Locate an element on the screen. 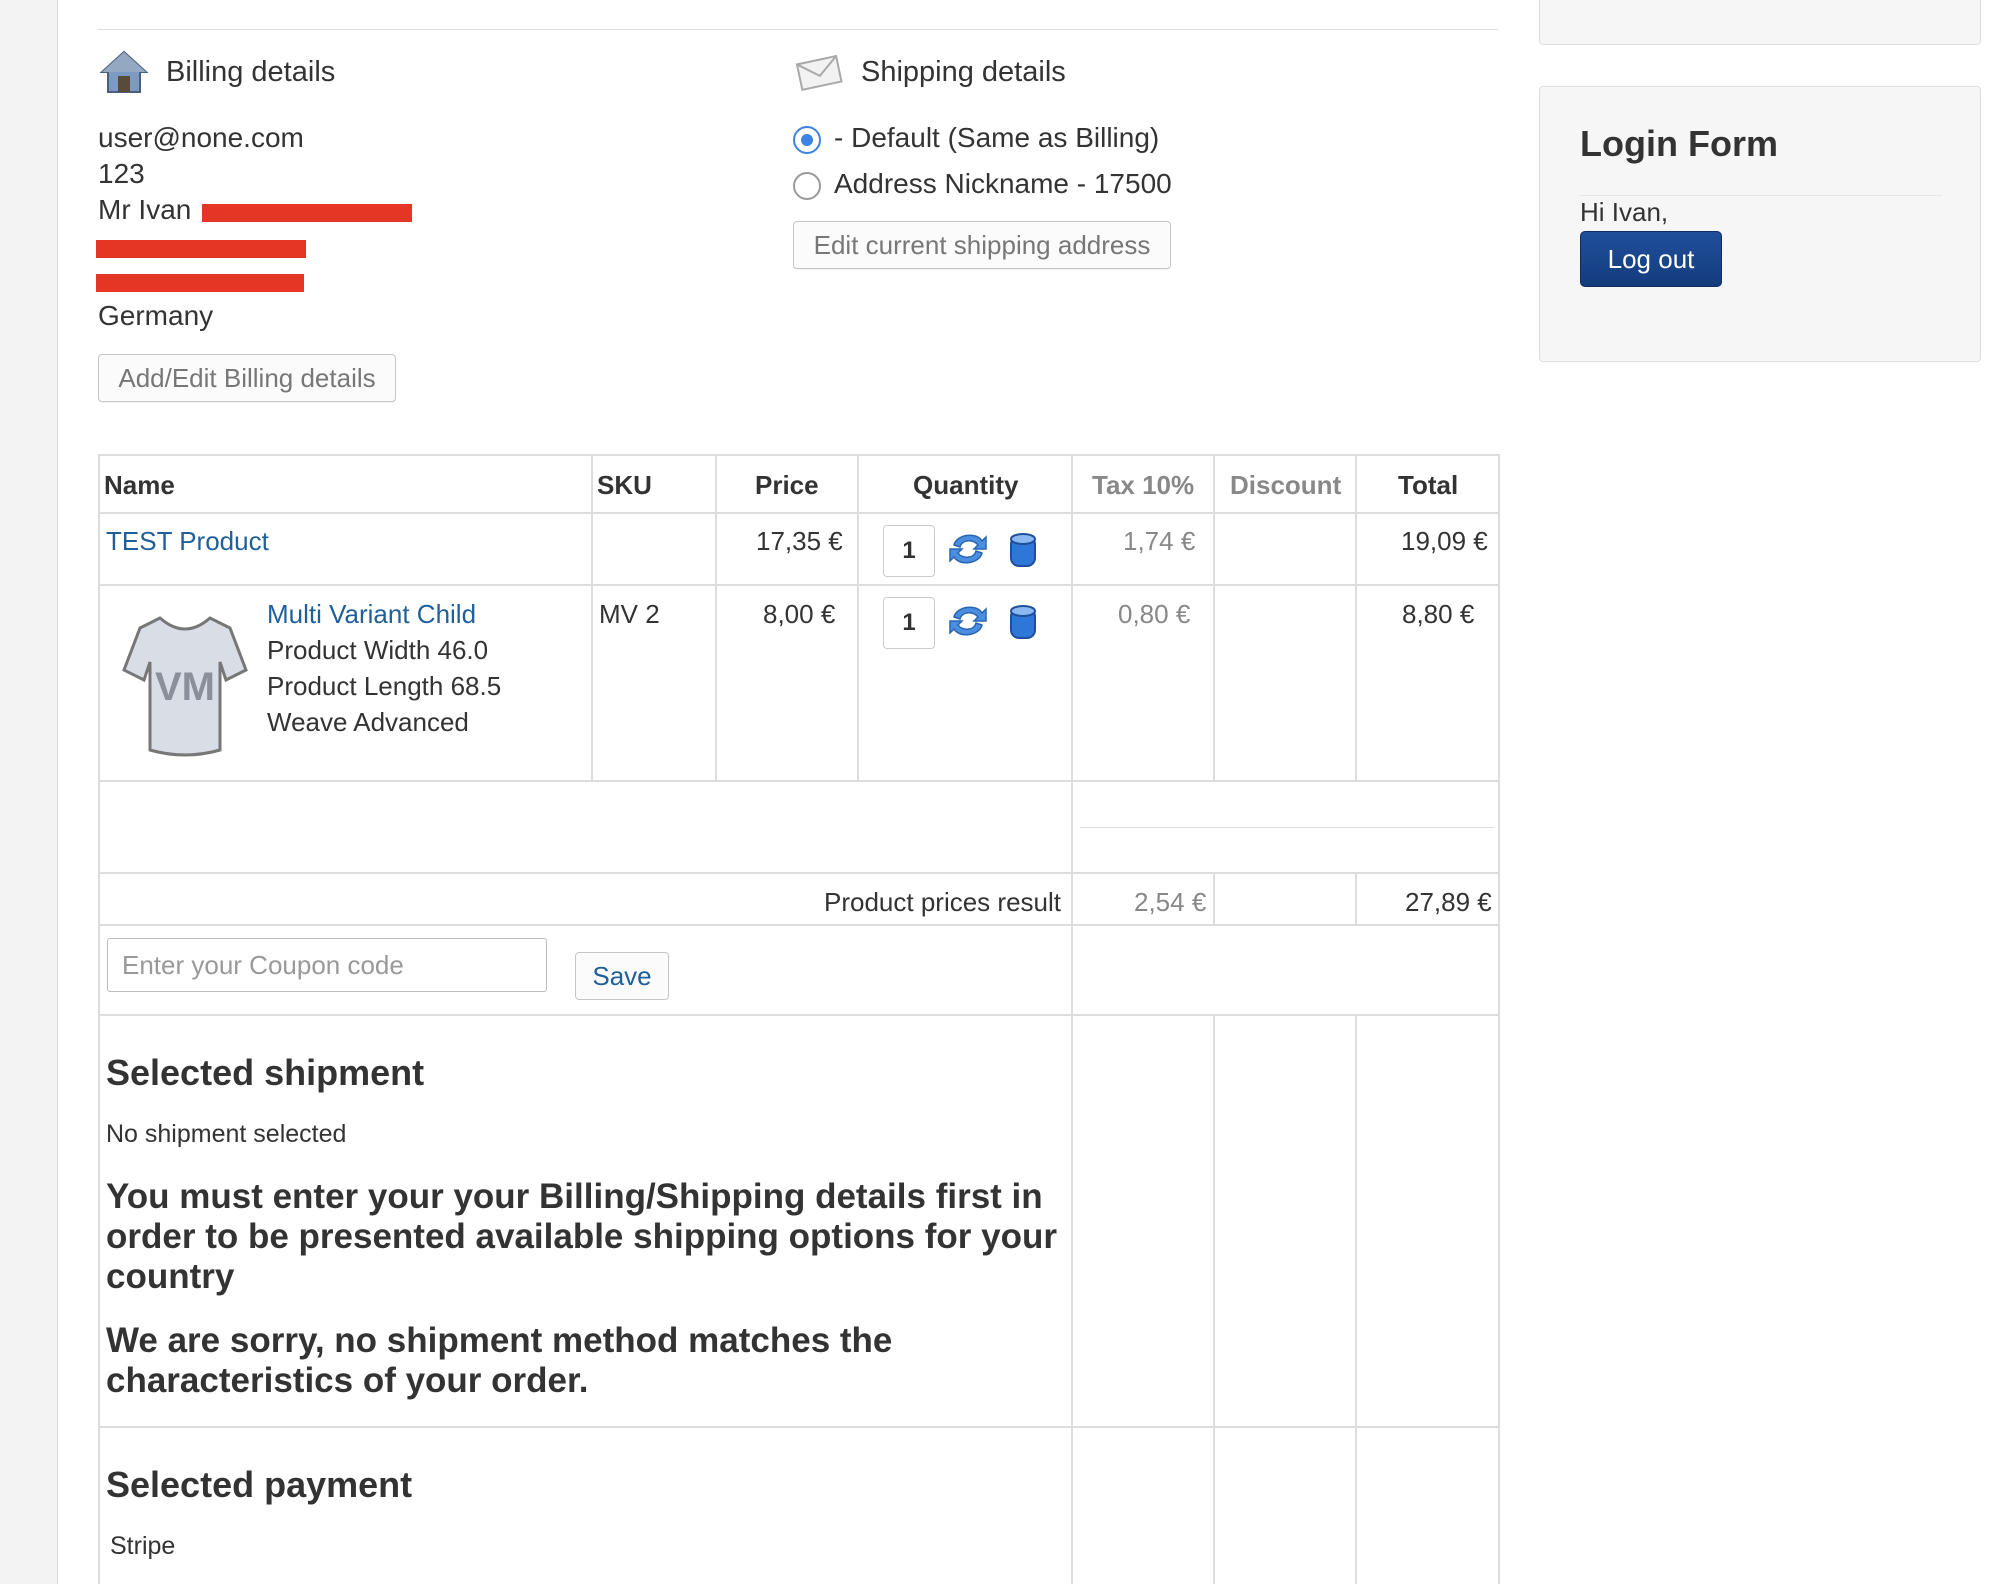  billing-email: user@none.com is located at coordinates (201, 137).